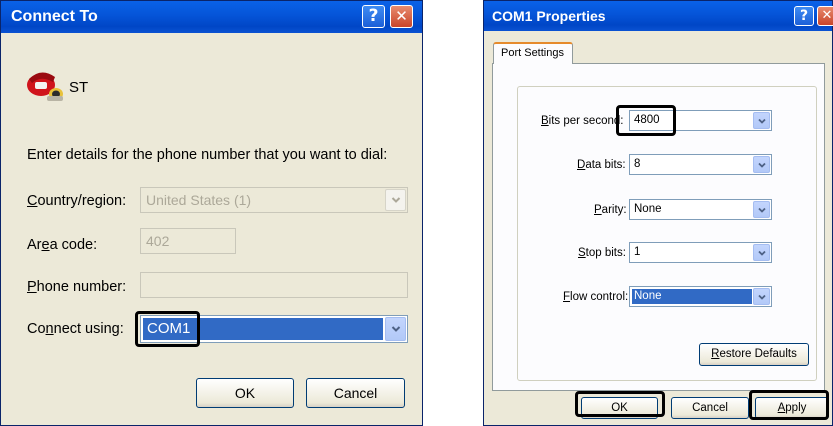  What do you see at coordinates (158, 241) in the screenshot?
I see `area-code-value: 402` at bounding box center [158, 241].